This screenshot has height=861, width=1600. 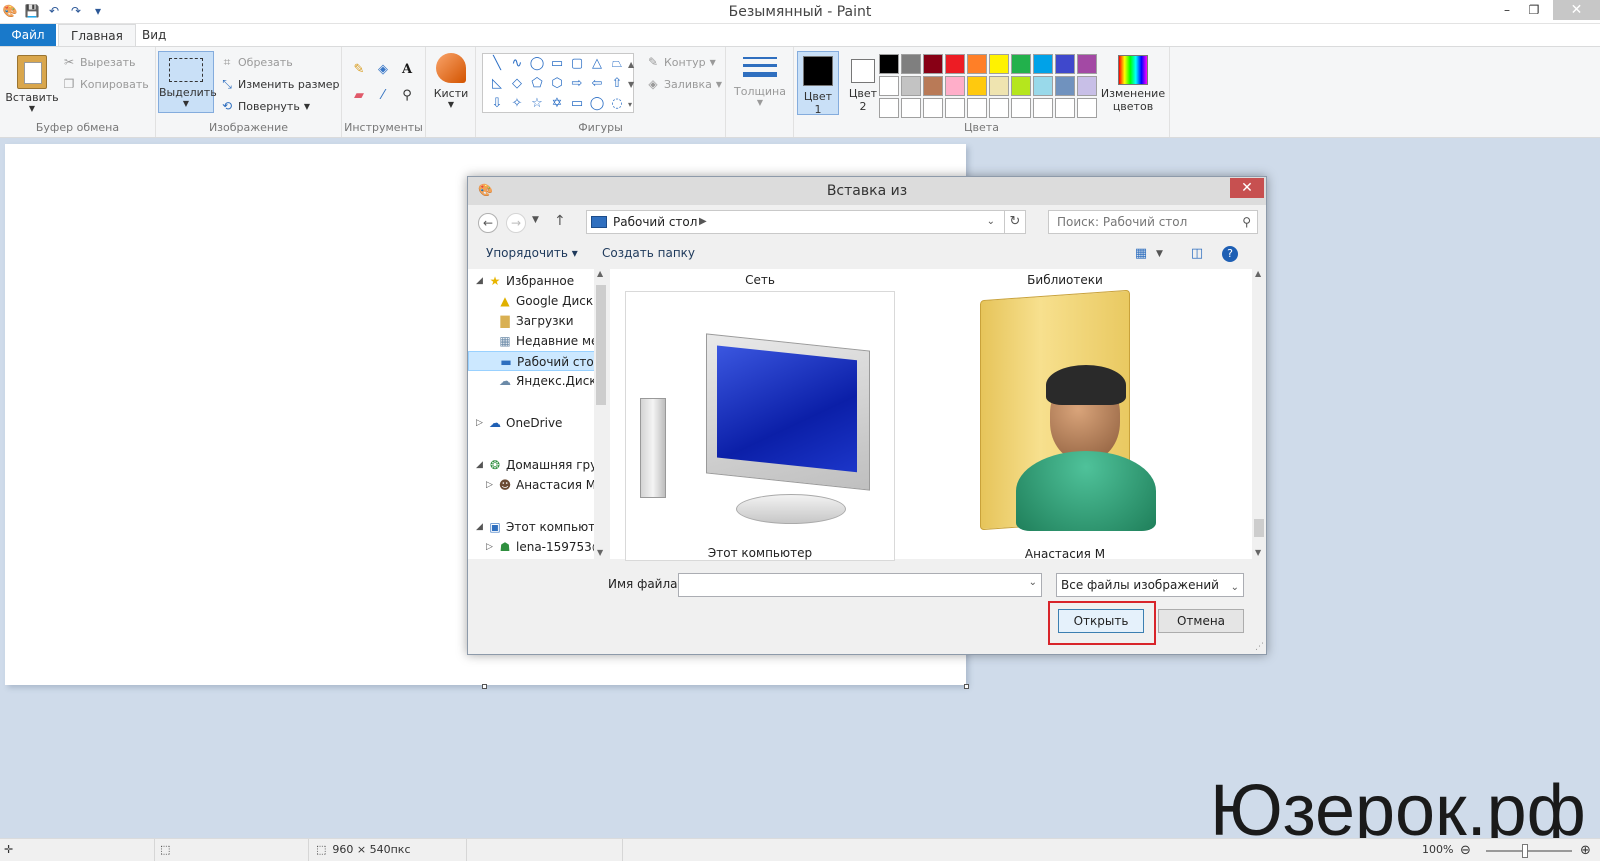 What do you see at coordinates (99, 62) in the screenshot?
I see `cut-button: ✂ Вырезать` at bounding box center [99, 62].